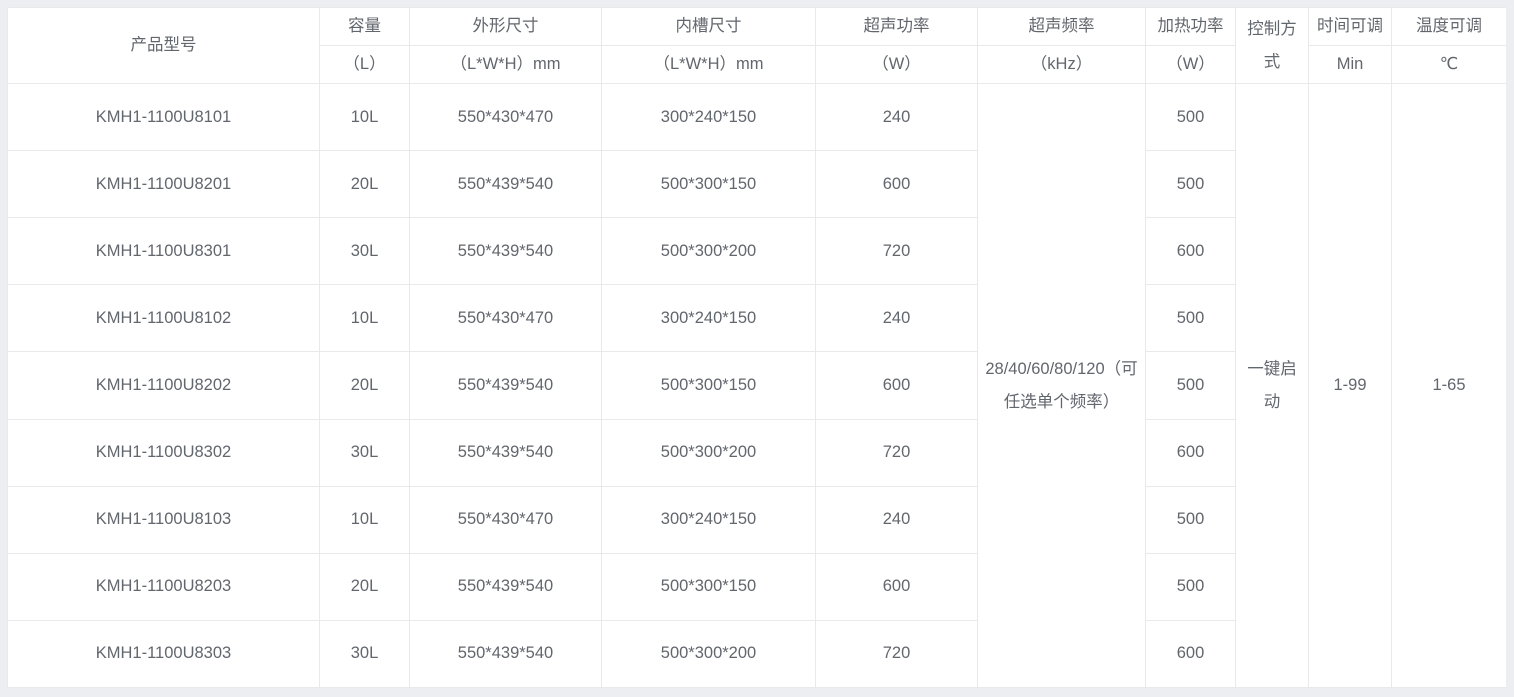 Image resolution: width=1514 pixels, height=697 pixels. Describe the element at coordinates (1272, 45) in the screenshot. I see `col-header-control-mode: 控制方式` at that location.